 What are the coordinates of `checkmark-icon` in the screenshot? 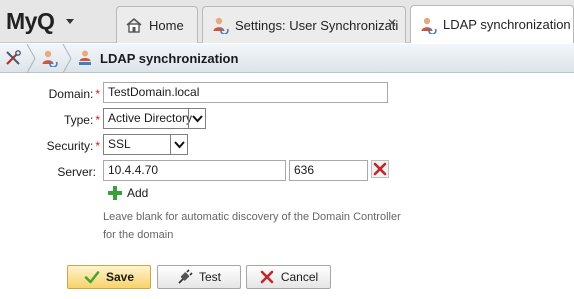 It's located at (92, 277).